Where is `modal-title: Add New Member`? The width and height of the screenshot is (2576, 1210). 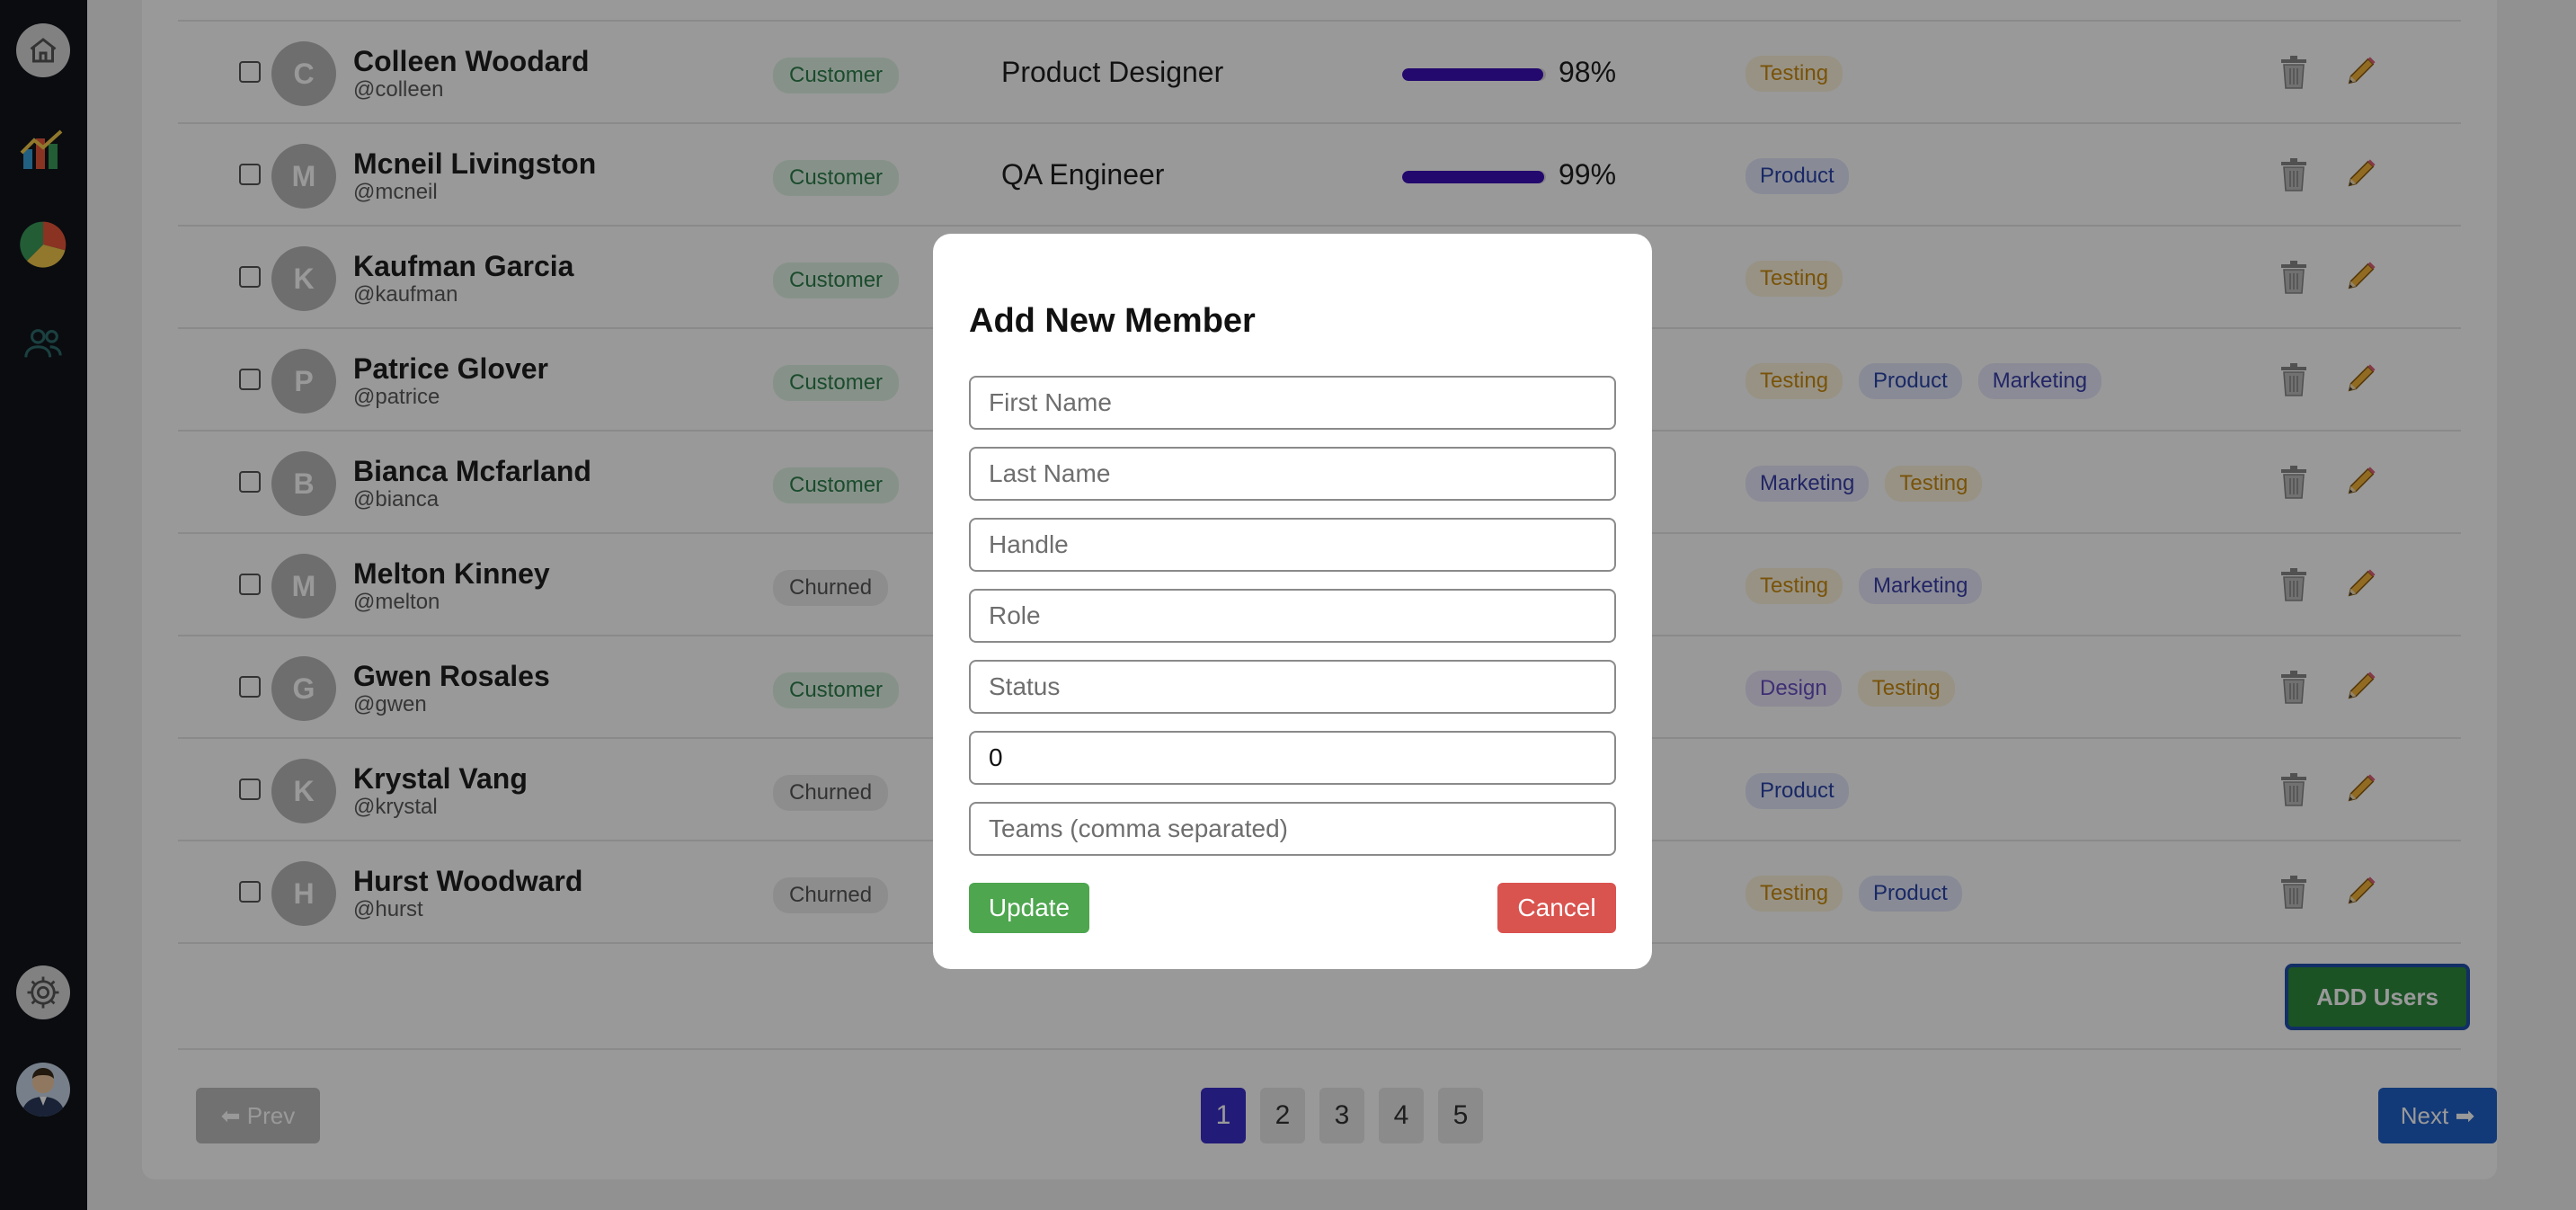
modal-title: Add New Member is located at coordinates (1112, 321).